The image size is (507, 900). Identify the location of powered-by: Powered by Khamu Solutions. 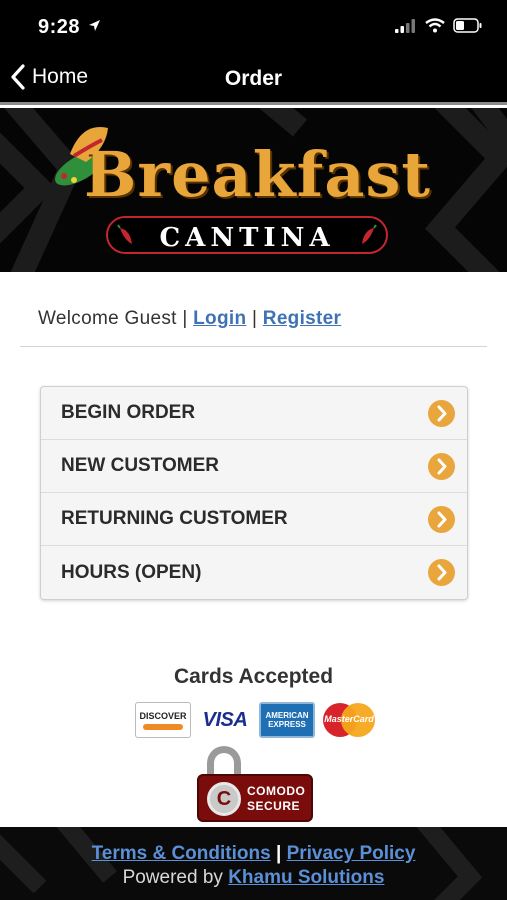
(253, 878).